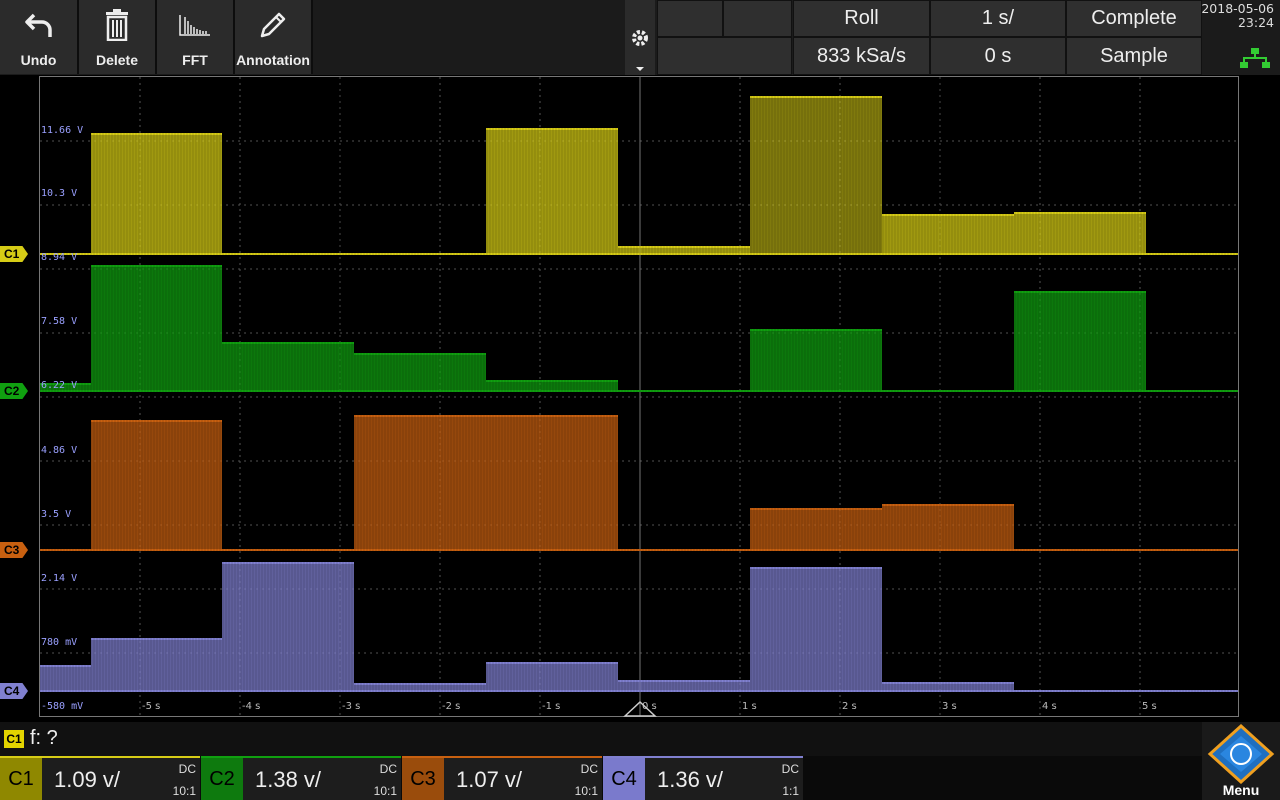  What do you see at coordinates (156, 328) in the screenshot?
I see `c2-burst` at bounding box center [156, 328].